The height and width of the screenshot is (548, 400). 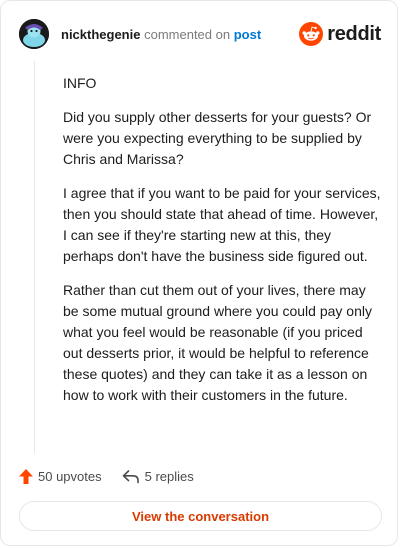 What do you see at coordinates (26, 476) in the screenshot?
I see `upvote-arrow-icon` at bounding box center [26, 476].